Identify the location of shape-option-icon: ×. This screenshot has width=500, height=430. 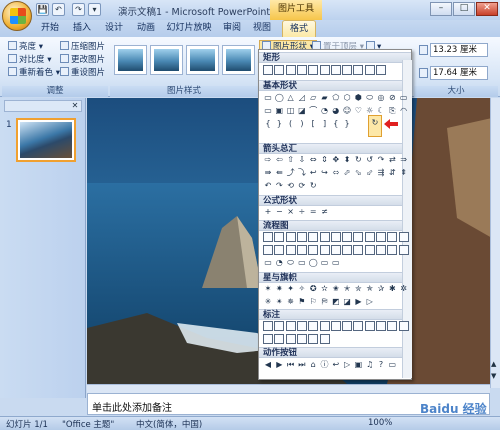
(291, 212).